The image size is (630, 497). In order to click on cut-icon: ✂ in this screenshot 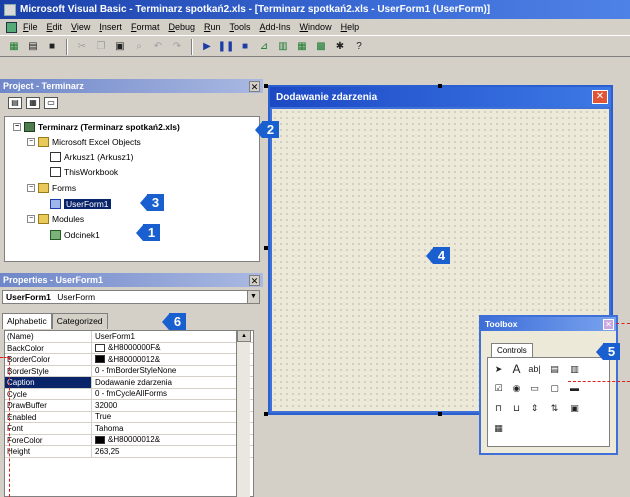, I will do `click(82, 47)`.